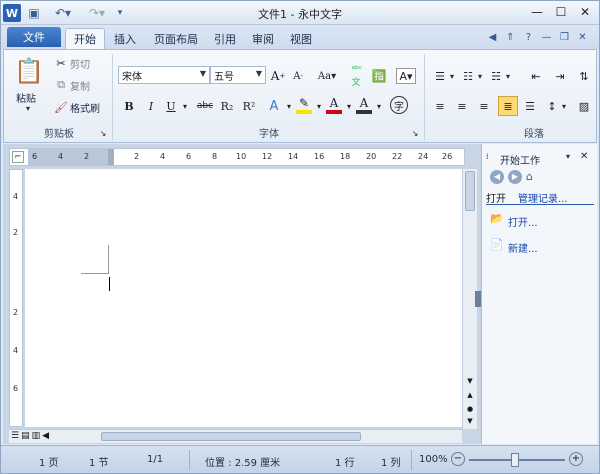 Image resolution: width=600 pixels, height=474 pixels. What do you see at coordinates (26, 97) in the screenshot?
I see `paste-button: 粘贴` at bounding box center [26, 97].